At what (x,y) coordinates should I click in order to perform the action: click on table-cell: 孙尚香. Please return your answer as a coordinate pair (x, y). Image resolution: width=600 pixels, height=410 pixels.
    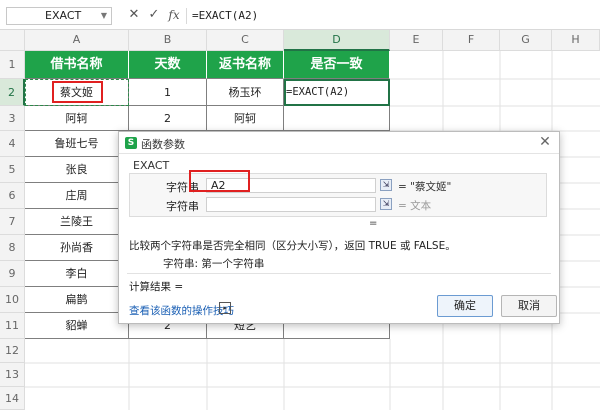
    Looking at the image, I should click on (77, 248).